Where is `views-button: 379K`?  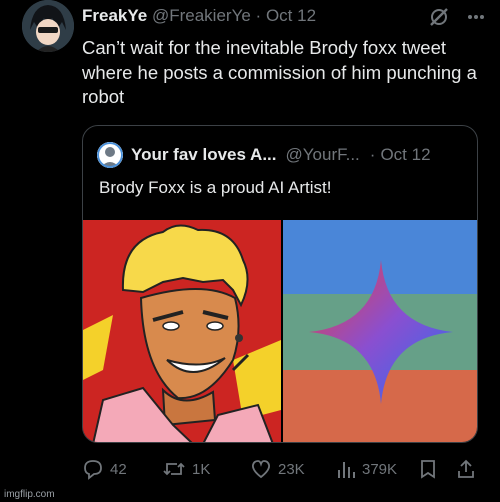
views-button: 379K is located at coordinates (366, 469).